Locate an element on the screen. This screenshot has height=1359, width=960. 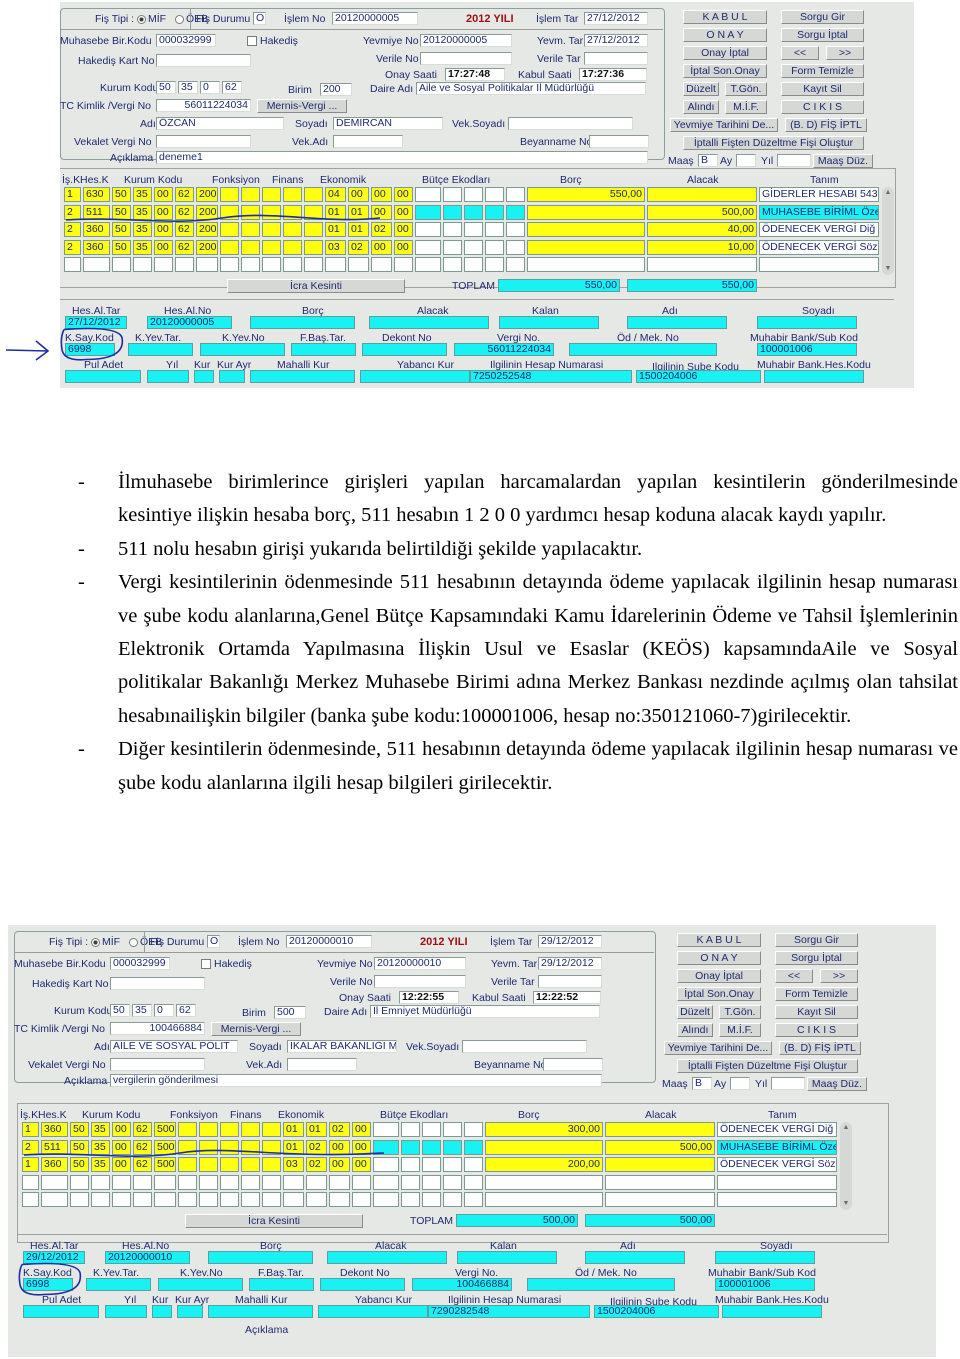
yevmiye-no-field: 20120000010 is located at coordinates (420, 963).